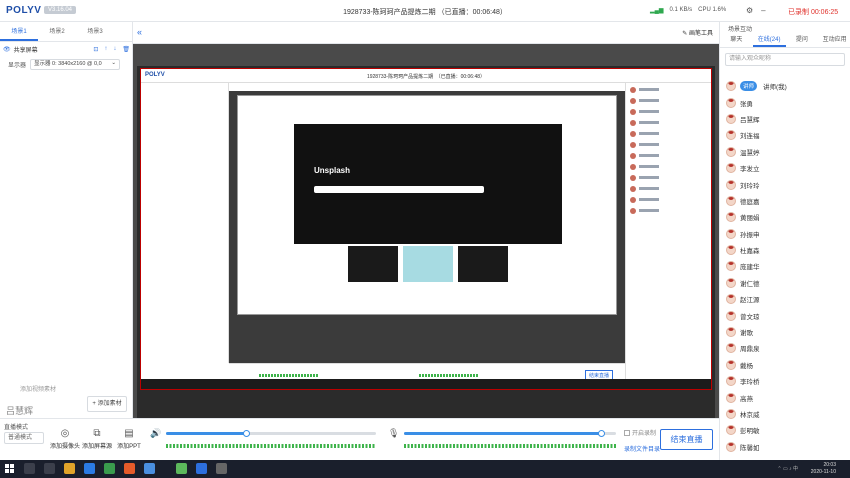 This screenshot has height=478, width=850. Describe the element at coordinates (426, 33) in the screenshot. I see `preview-toolbar: « ✎ 画笔工具` at that location.